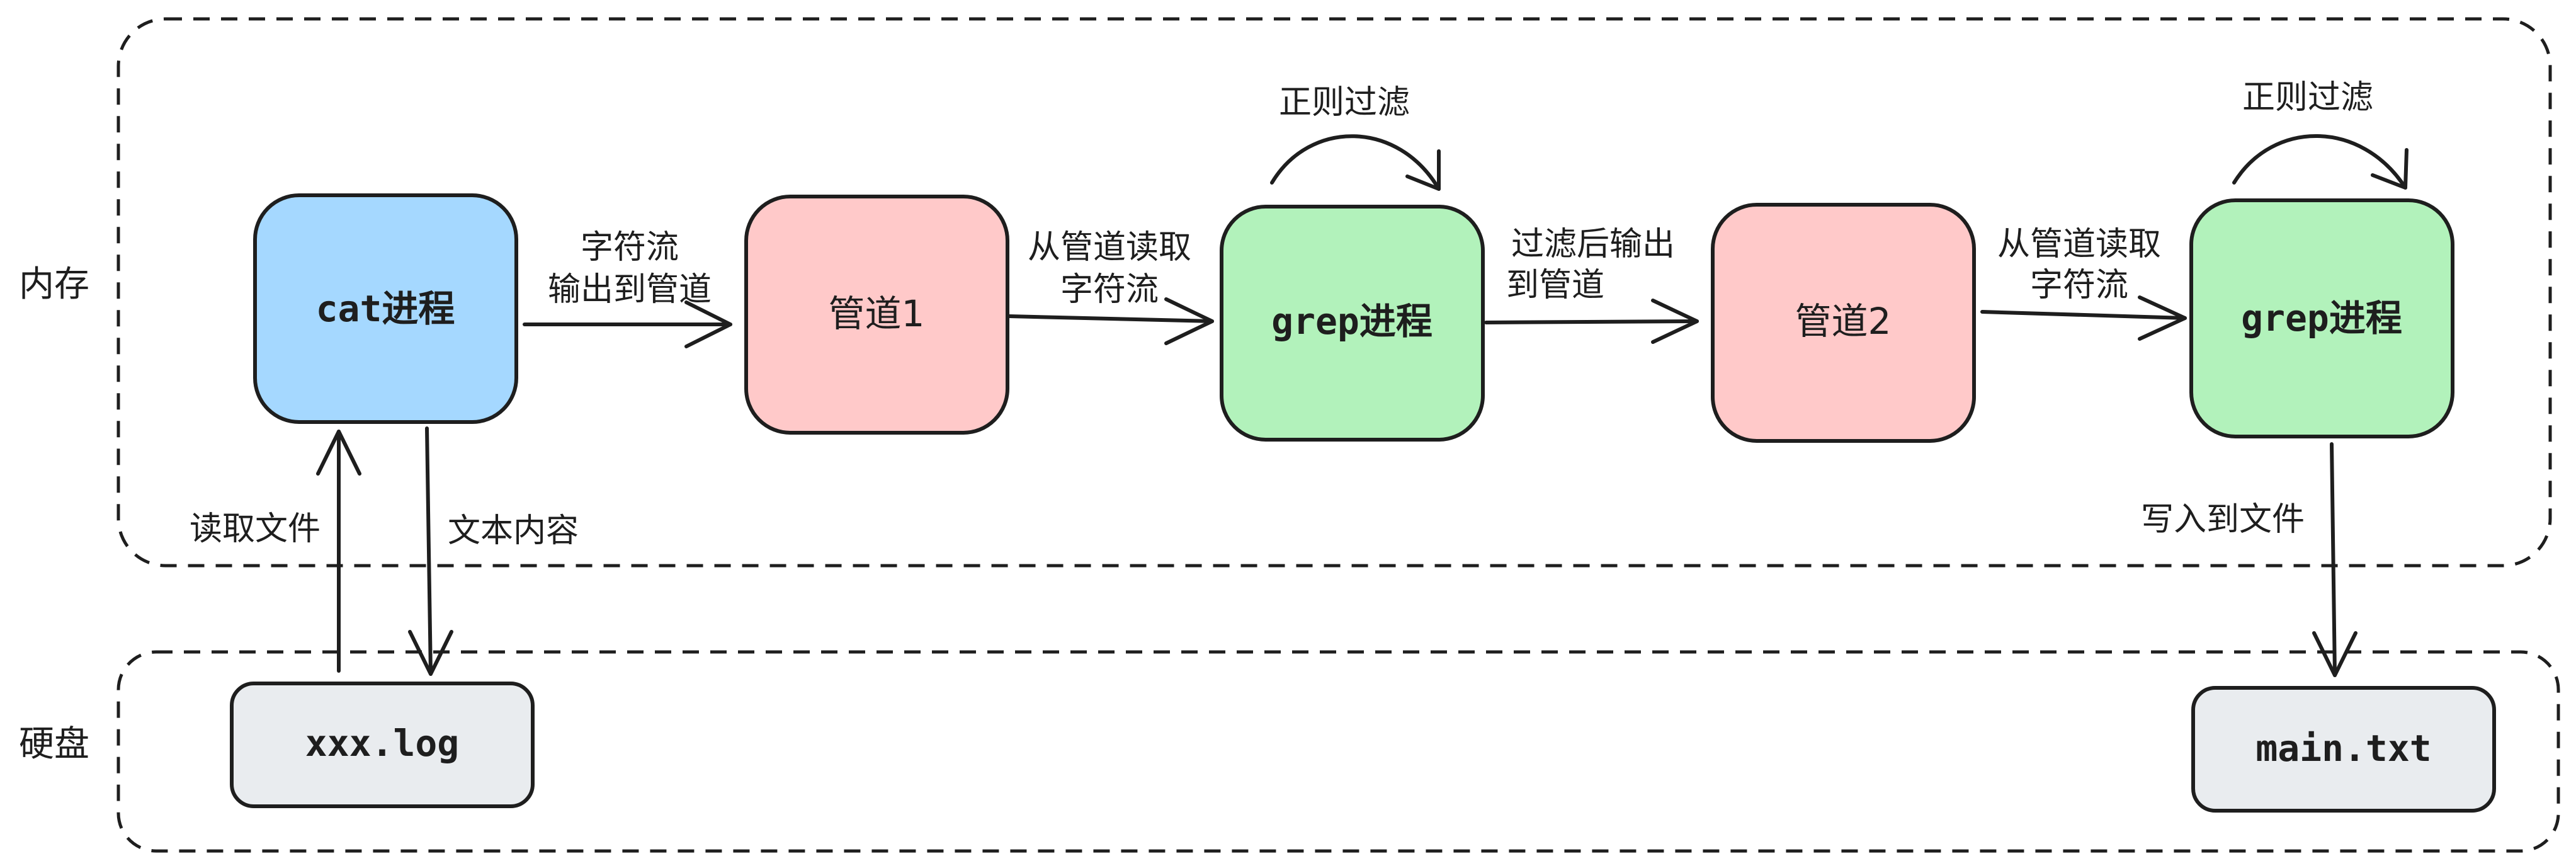 The image size is (2576, 868). I want to click on xxx-log-file-node: xxx.log, so click(382, 745).